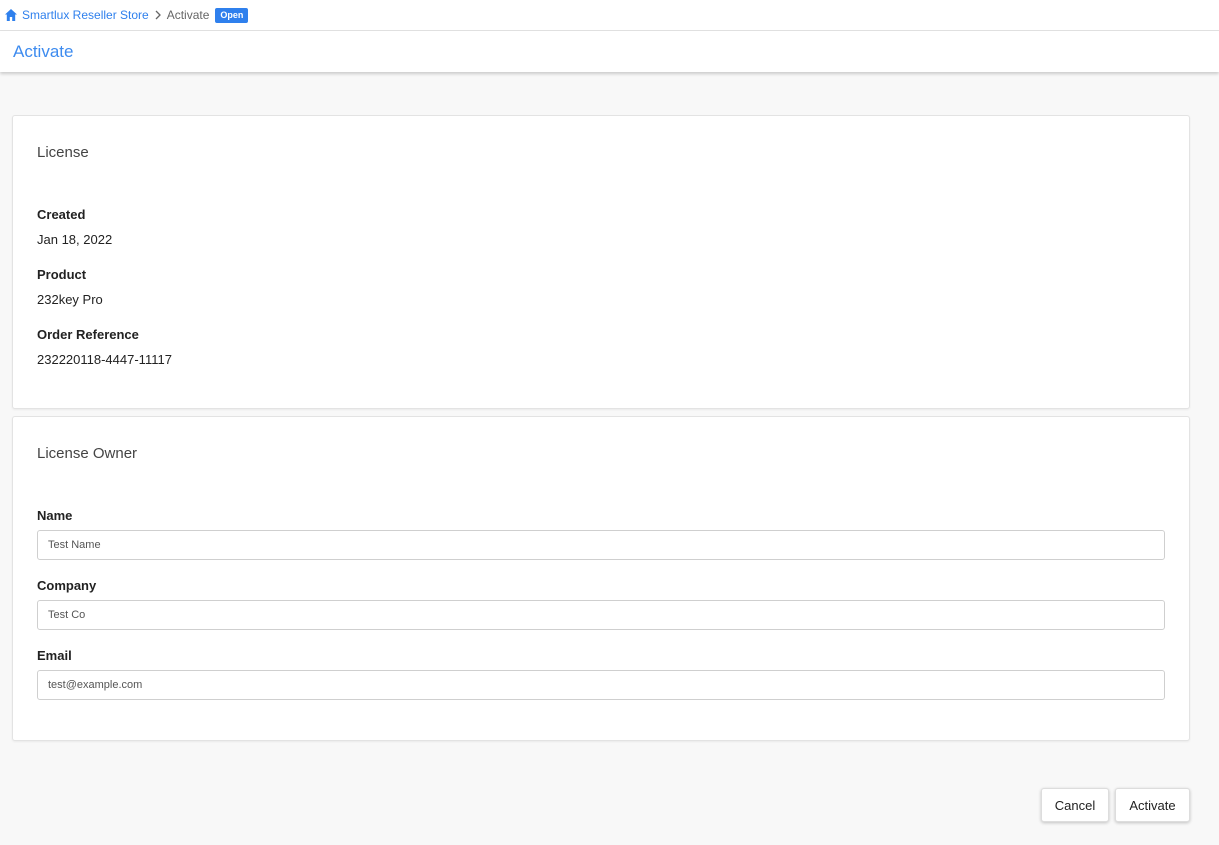  What do you see at coordinates (67, 585) in the screenshot?
I see `company-label: Company` at bounding box center [67, 585].